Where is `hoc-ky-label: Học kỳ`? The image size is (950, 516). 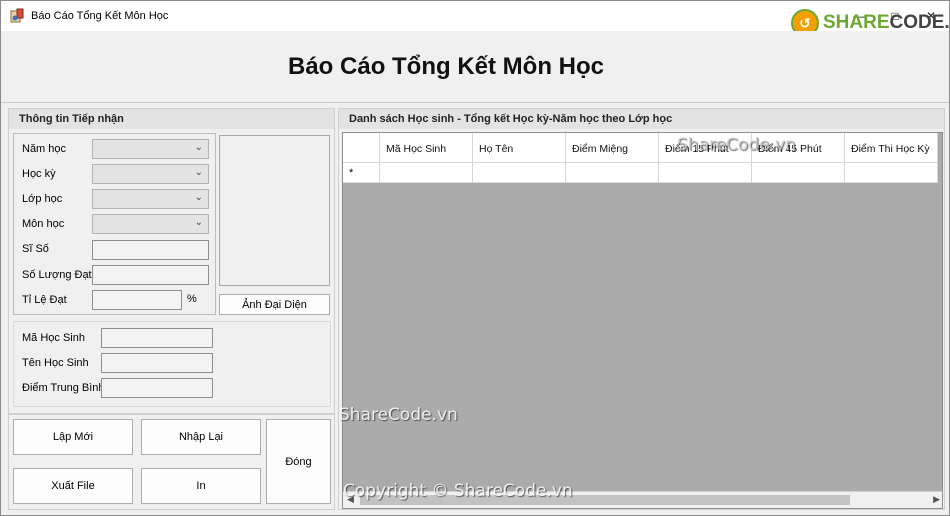 hoc-ky-label: Học kỳ is located at coordinates (39, 174).